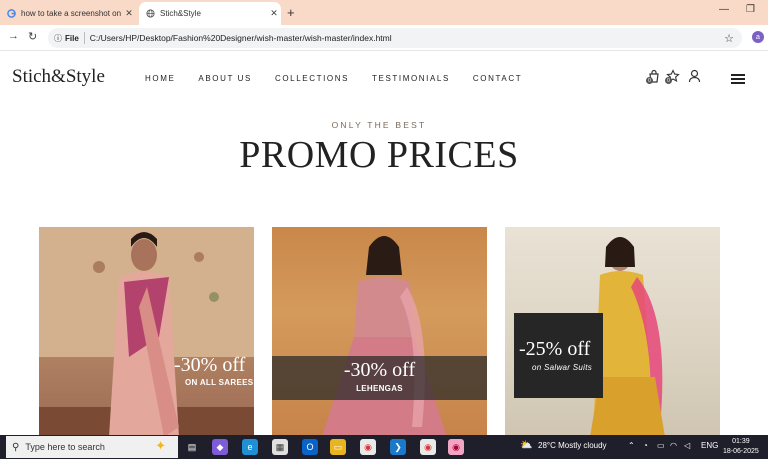 This screenshot has height=459, width=768. What do you see at coordinates (562, 367) in the screenshot?
I see `promo-label: on Salwar Suits` at bounding box center [562, 367].